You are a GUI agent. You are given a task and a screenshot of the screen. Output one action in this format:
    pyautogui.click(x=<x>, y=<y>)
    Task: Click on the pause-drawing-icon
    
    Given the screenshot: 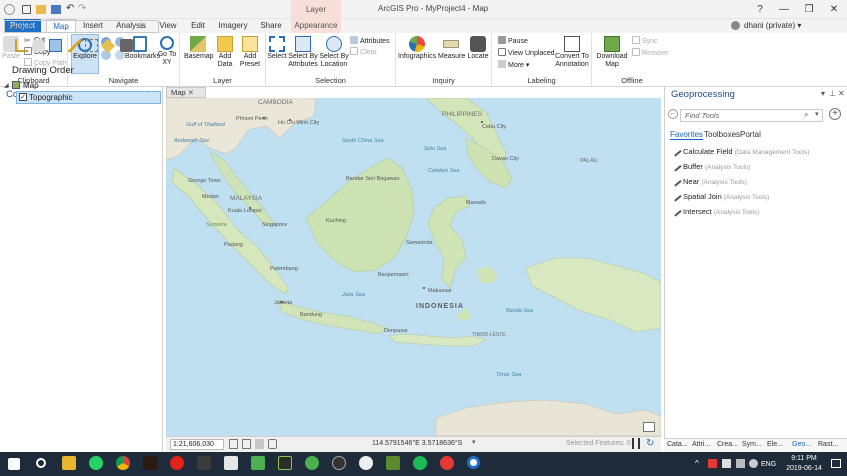 What is the action you would take?
    pyautogui.click(x=636, y=443)
    